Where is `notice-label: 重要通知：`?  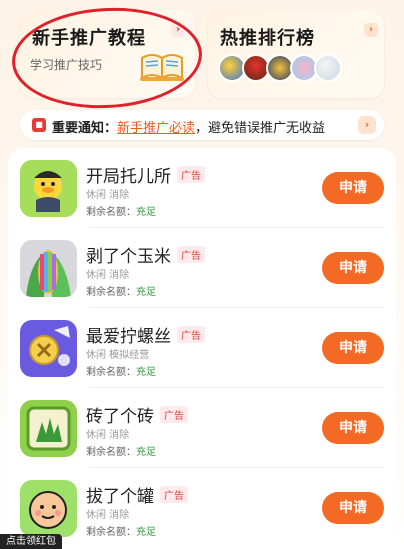
notice-label: 重要通知： is located at coordinates (85, 128).